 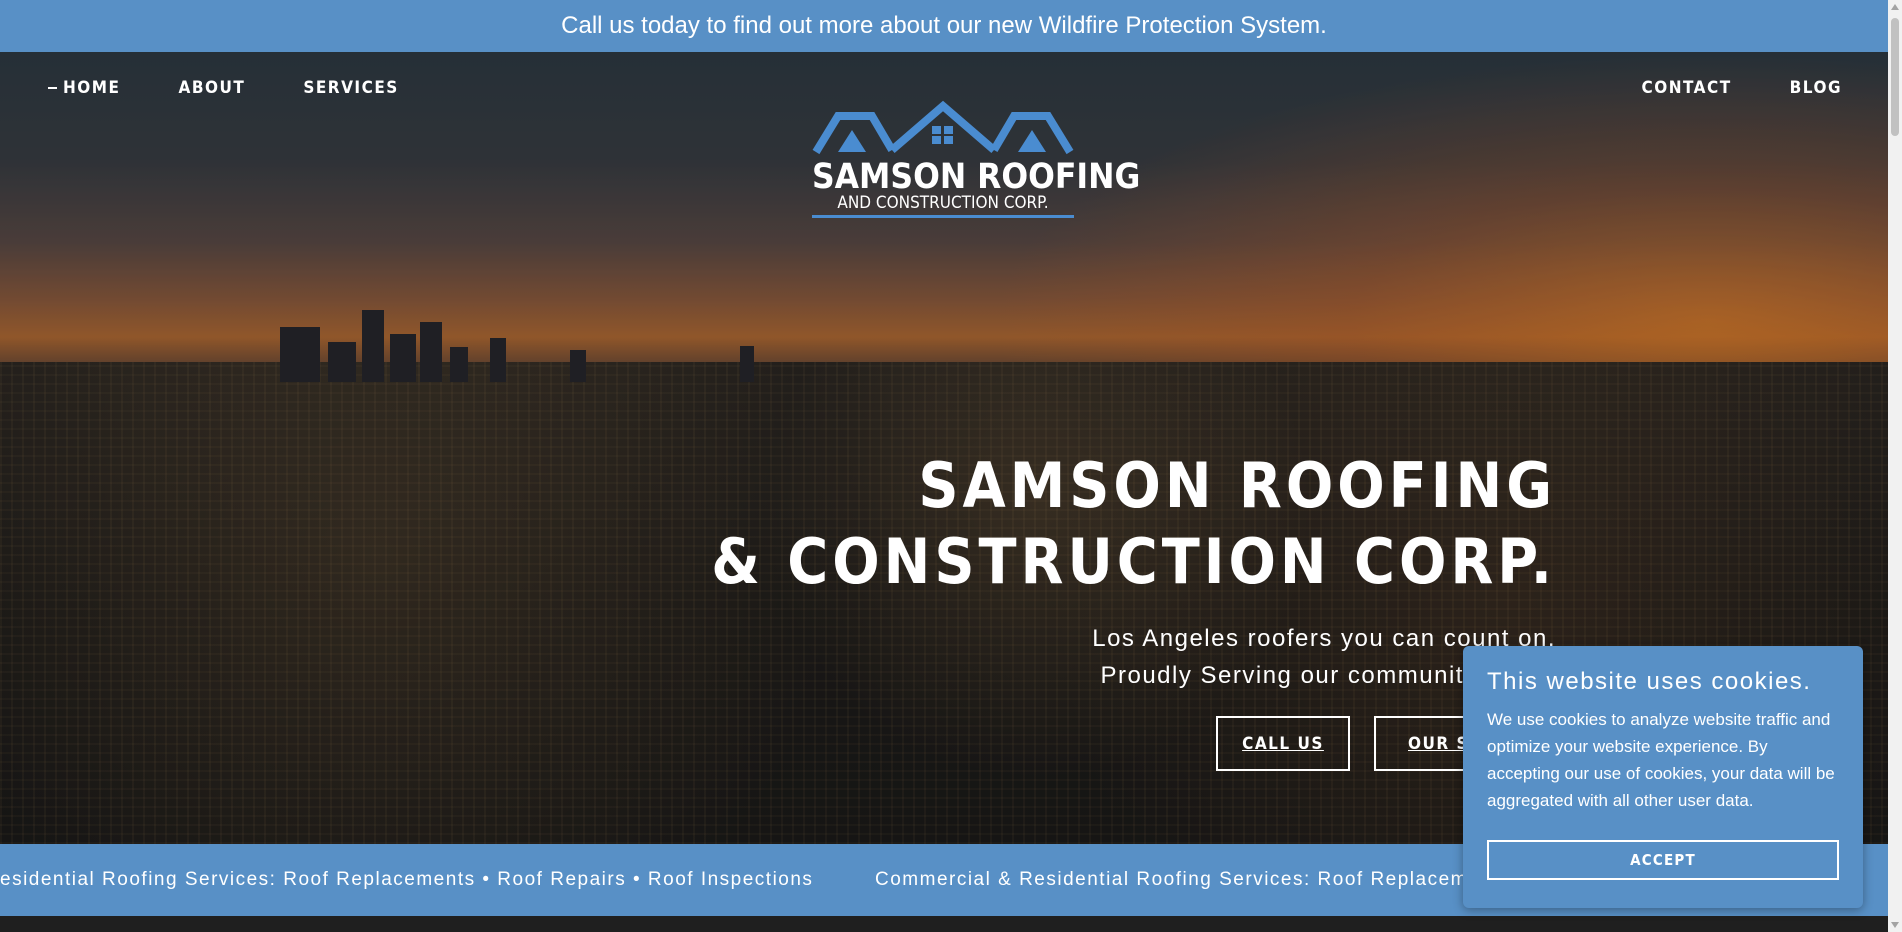 I want to click on logo-line-2: AND CONSTRUCTION CORP., so click(x=943, y=206).